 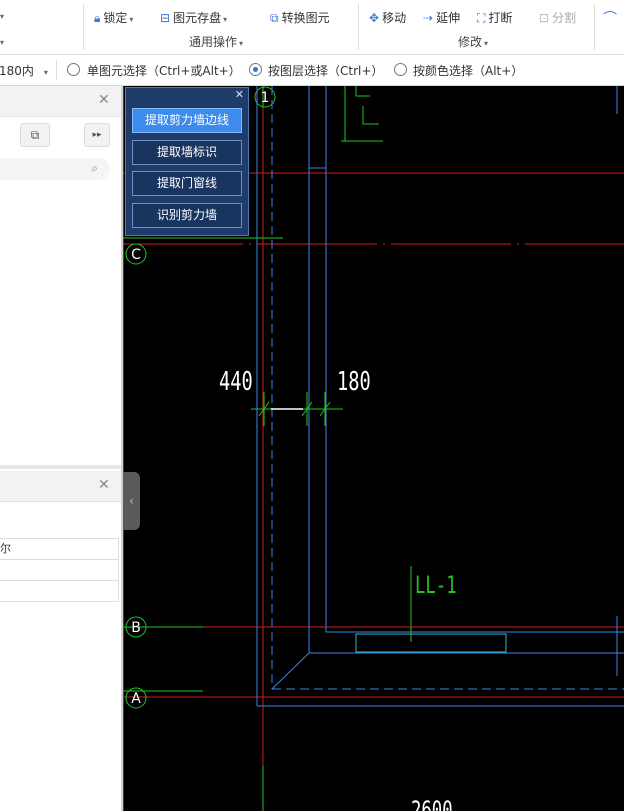 What do you see at coordinates (216, 41) in the screenshot?
I see `group-general-label: 通用操作 ▾` at bounding box center [216, 41].